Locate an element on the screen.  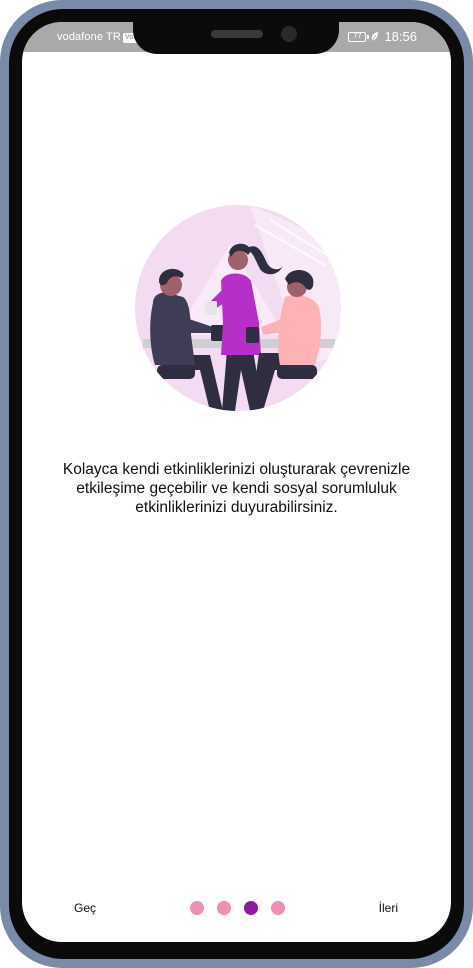
skip-button: Geç is located at coordinates (85, 908).